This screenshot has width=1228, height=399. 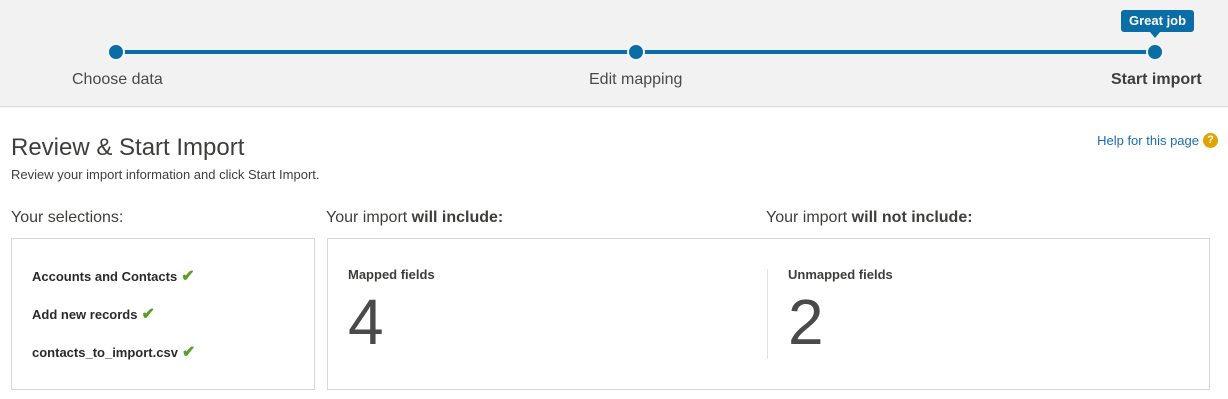 I want to click on tooltip-arrow, so click(x=1155, y=35).